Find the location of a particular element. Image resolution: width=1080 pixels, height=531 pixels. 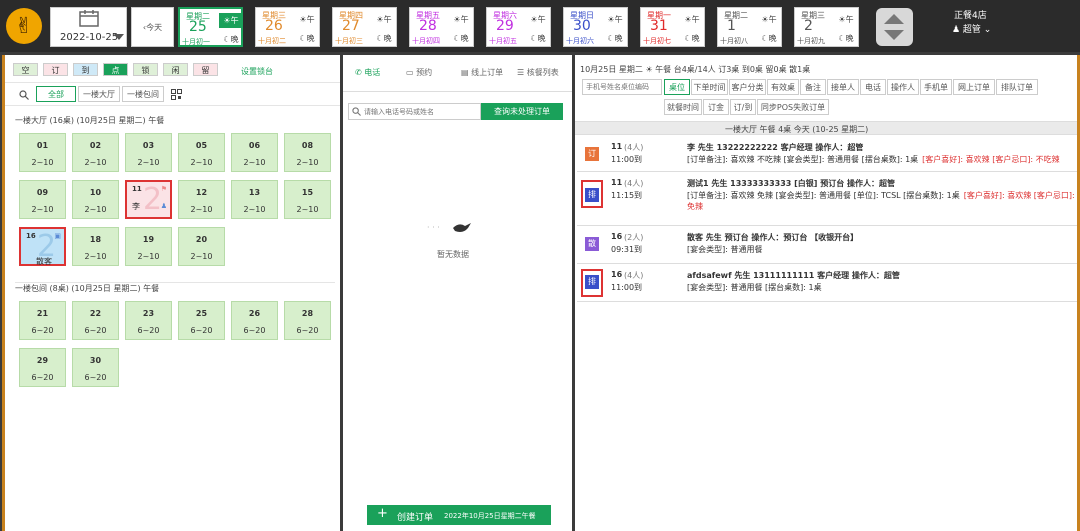

table-21: 21 6~20 is located at coordinates (42, 320).